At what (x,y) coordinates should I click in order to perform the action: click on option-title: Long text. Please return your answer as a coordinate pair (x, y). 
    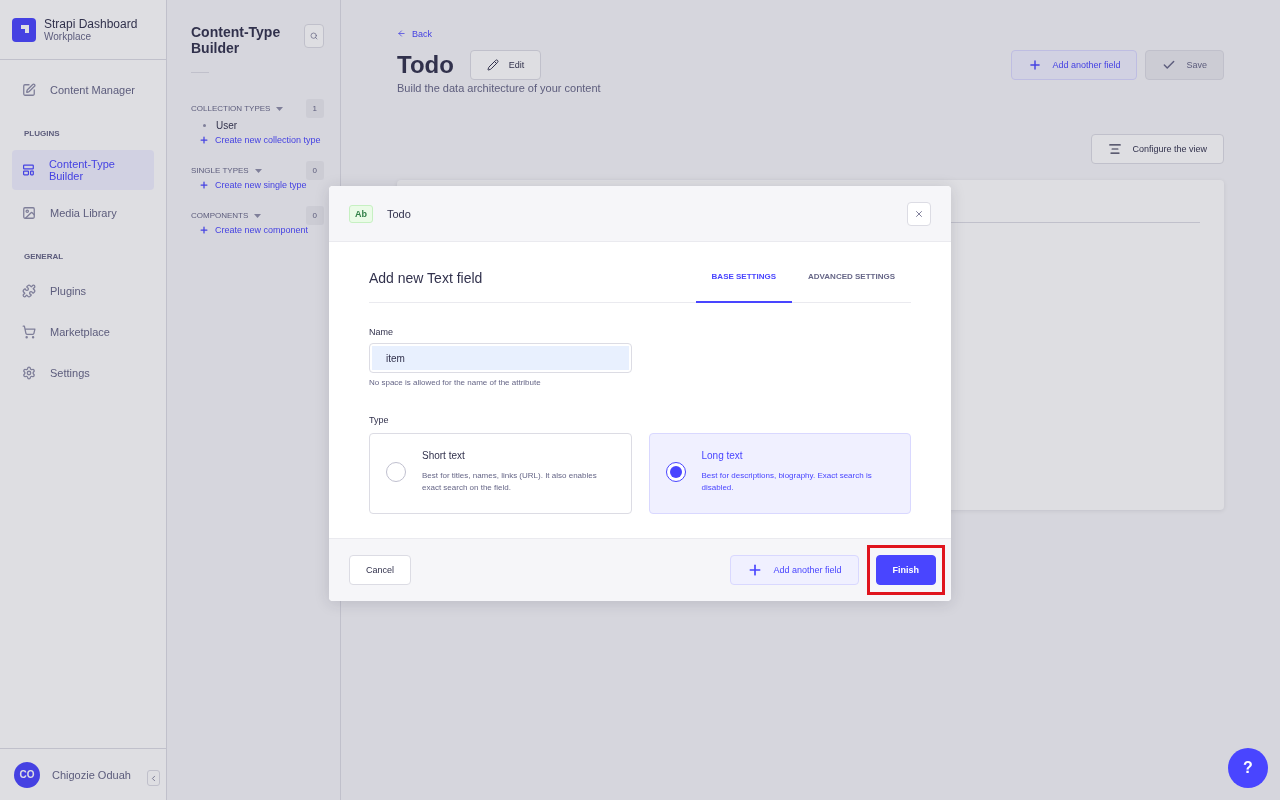
    Looking at the image, I should click on (722, 455).